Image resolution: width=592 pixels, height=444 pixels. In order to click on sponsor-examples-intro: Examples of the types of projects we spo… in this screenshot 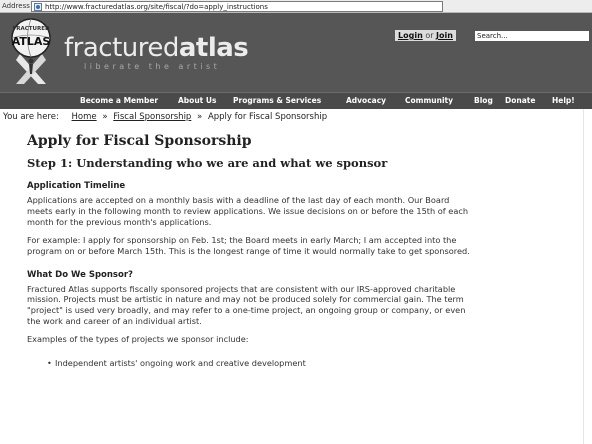, I will do `click(138, 339)`.